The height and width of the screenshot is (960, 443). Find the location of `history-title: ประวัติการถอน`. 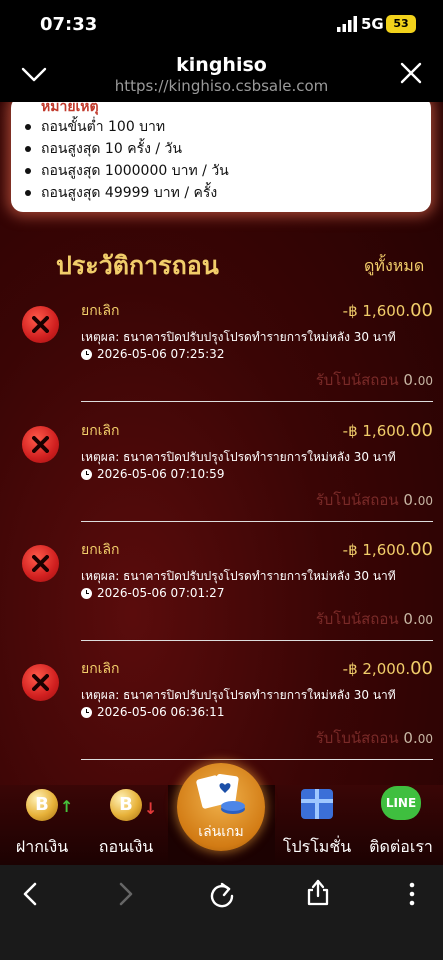

history-title: ประวัติการถอน is located at coordinates (137, 265).